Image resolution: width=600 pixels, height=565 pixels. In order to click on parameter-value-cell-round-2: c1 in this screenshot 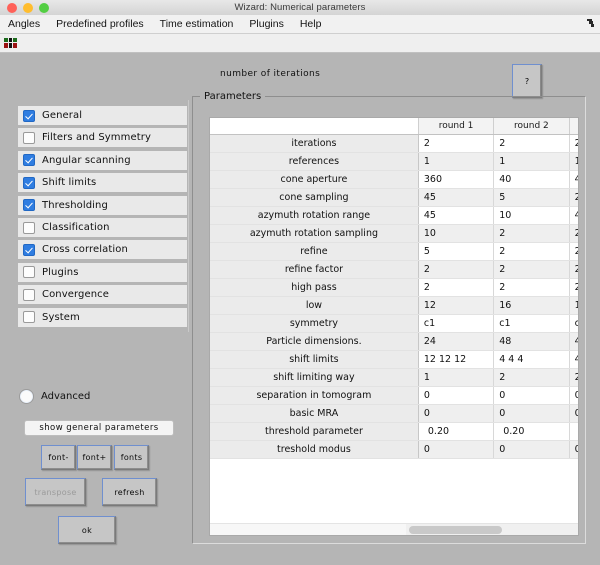, I will do `click(531, 323)`.